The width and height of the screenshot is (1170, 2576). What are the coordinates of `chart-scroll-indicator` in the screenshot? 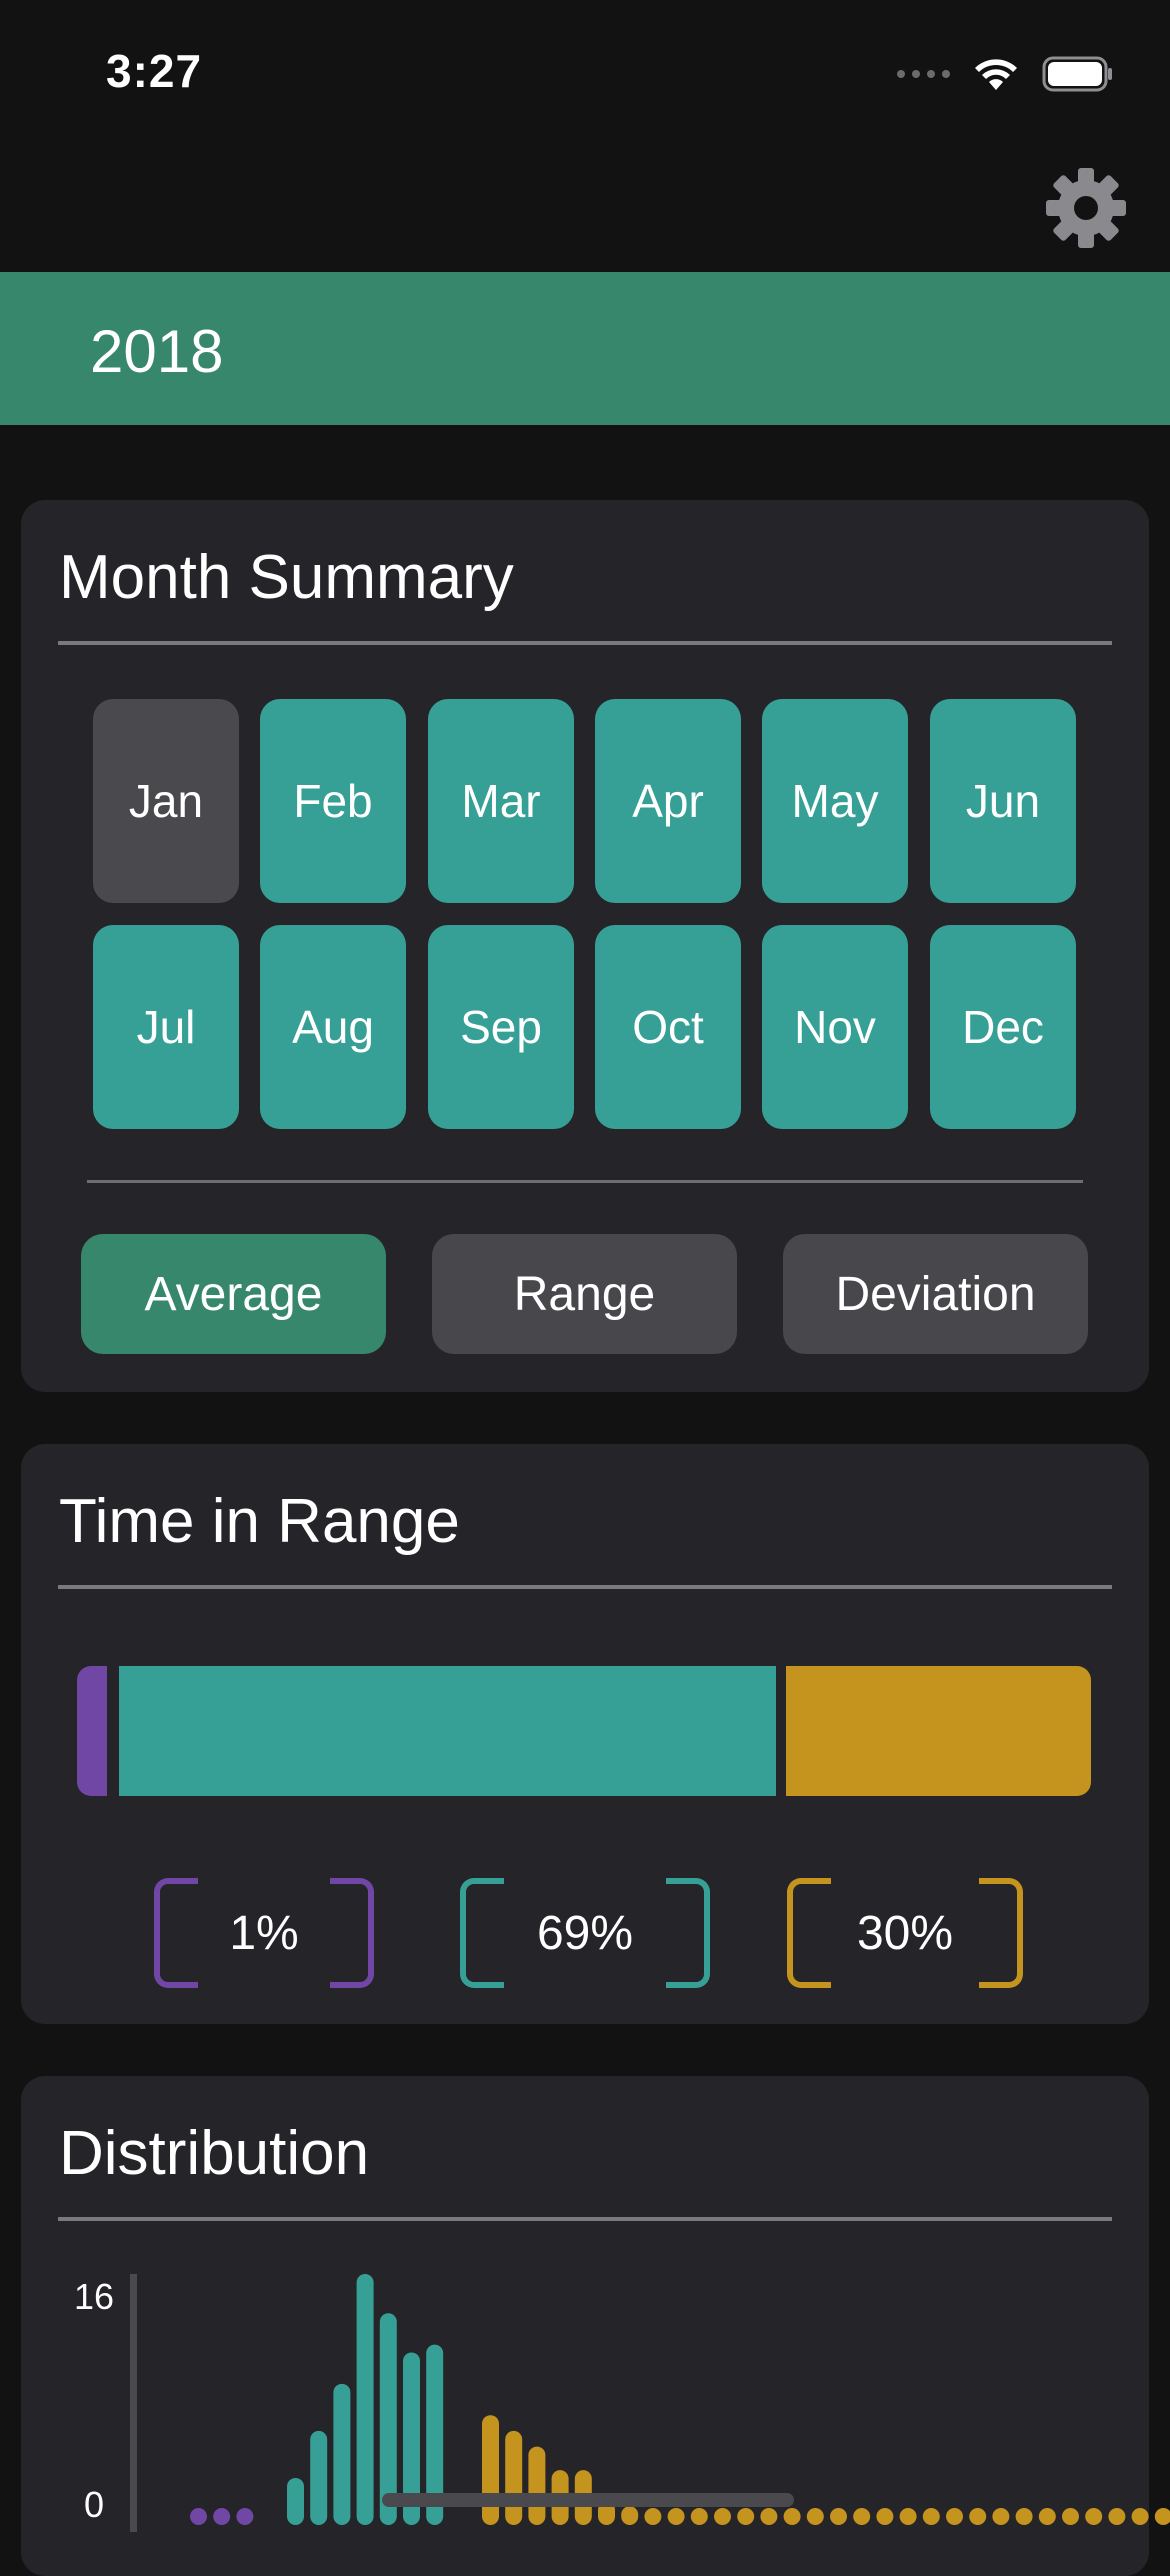 It's located at (588, 2500).